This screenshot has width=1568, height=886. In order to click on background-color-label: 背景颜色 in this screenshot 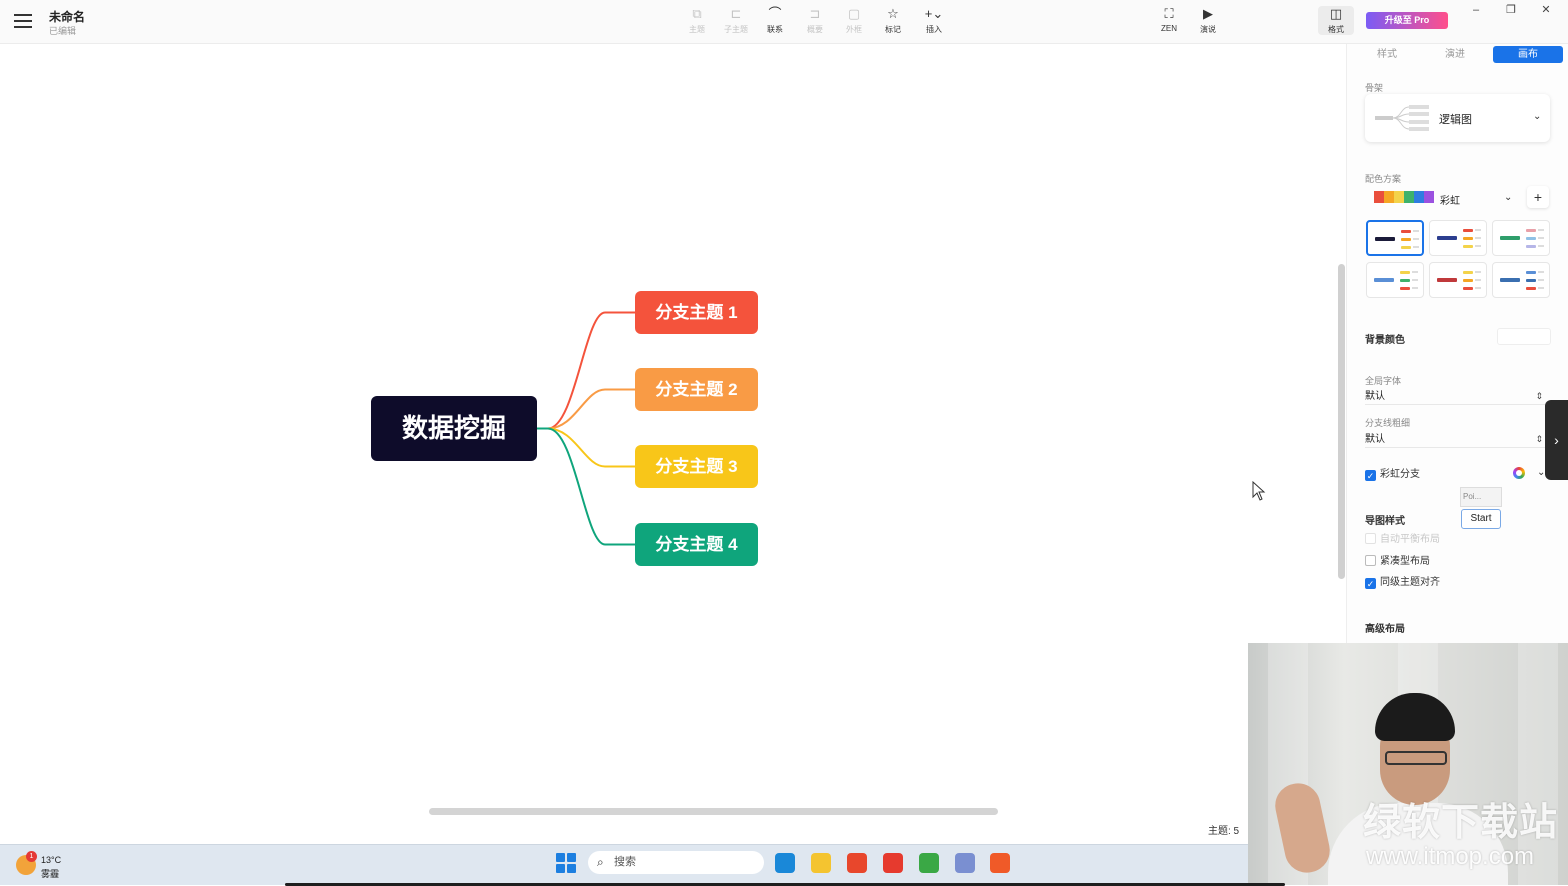, I will do `click(1385, 340)`.